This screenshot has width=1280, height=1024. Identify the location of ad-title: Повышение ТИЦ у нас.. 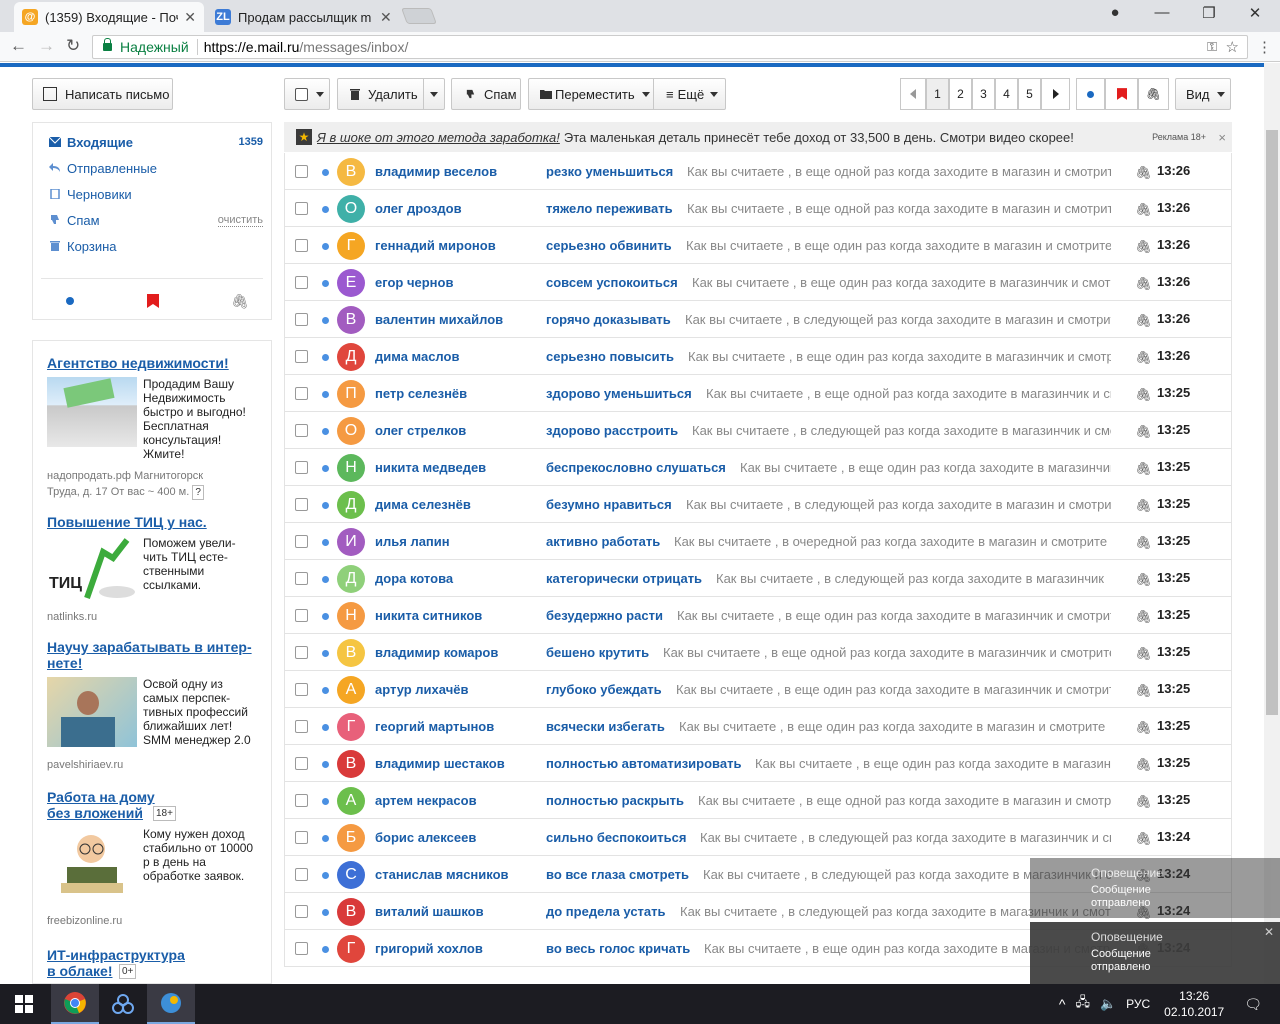
(155, 522).